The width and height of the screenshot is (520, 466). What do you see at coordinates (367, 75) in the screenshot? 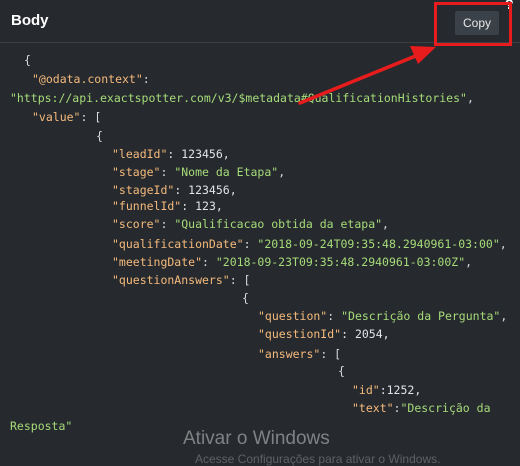
I see `annotation-arrow-icon` at bounding box center [367, 75].